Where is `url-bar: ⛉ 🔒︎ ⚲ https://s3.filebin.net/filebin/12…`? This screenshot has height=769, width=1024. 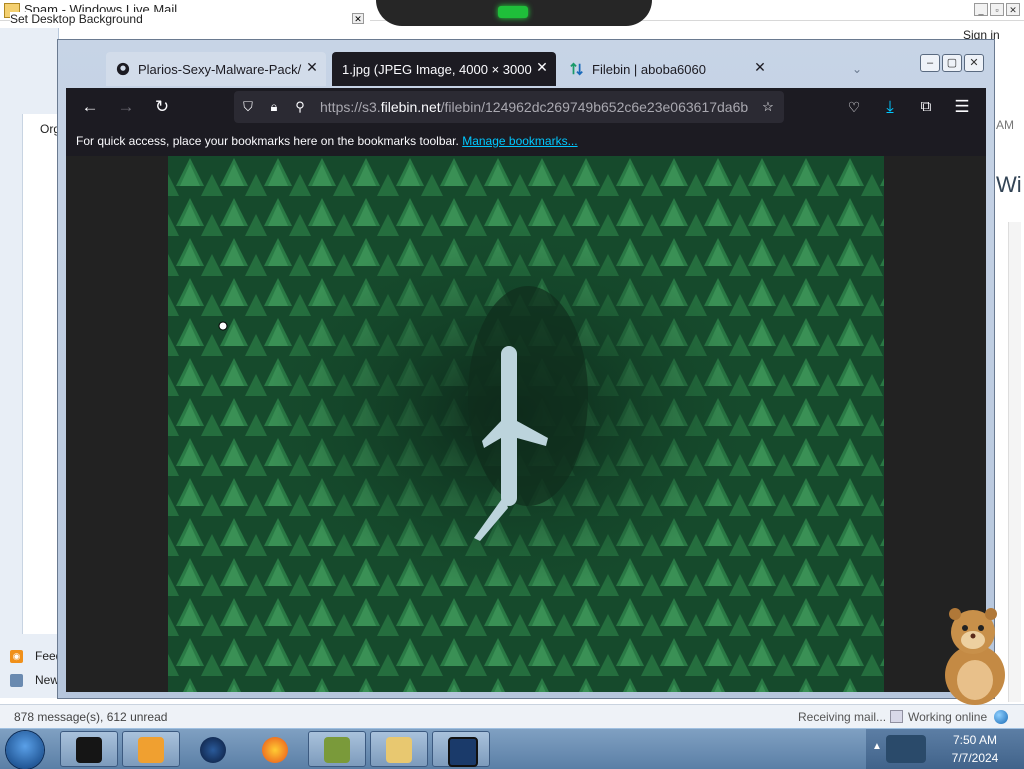
url-bar: ⛉ 🔒︎ ⚲ https://s3.filebin.net/filebin/12… is located at coordinates (509, 107).